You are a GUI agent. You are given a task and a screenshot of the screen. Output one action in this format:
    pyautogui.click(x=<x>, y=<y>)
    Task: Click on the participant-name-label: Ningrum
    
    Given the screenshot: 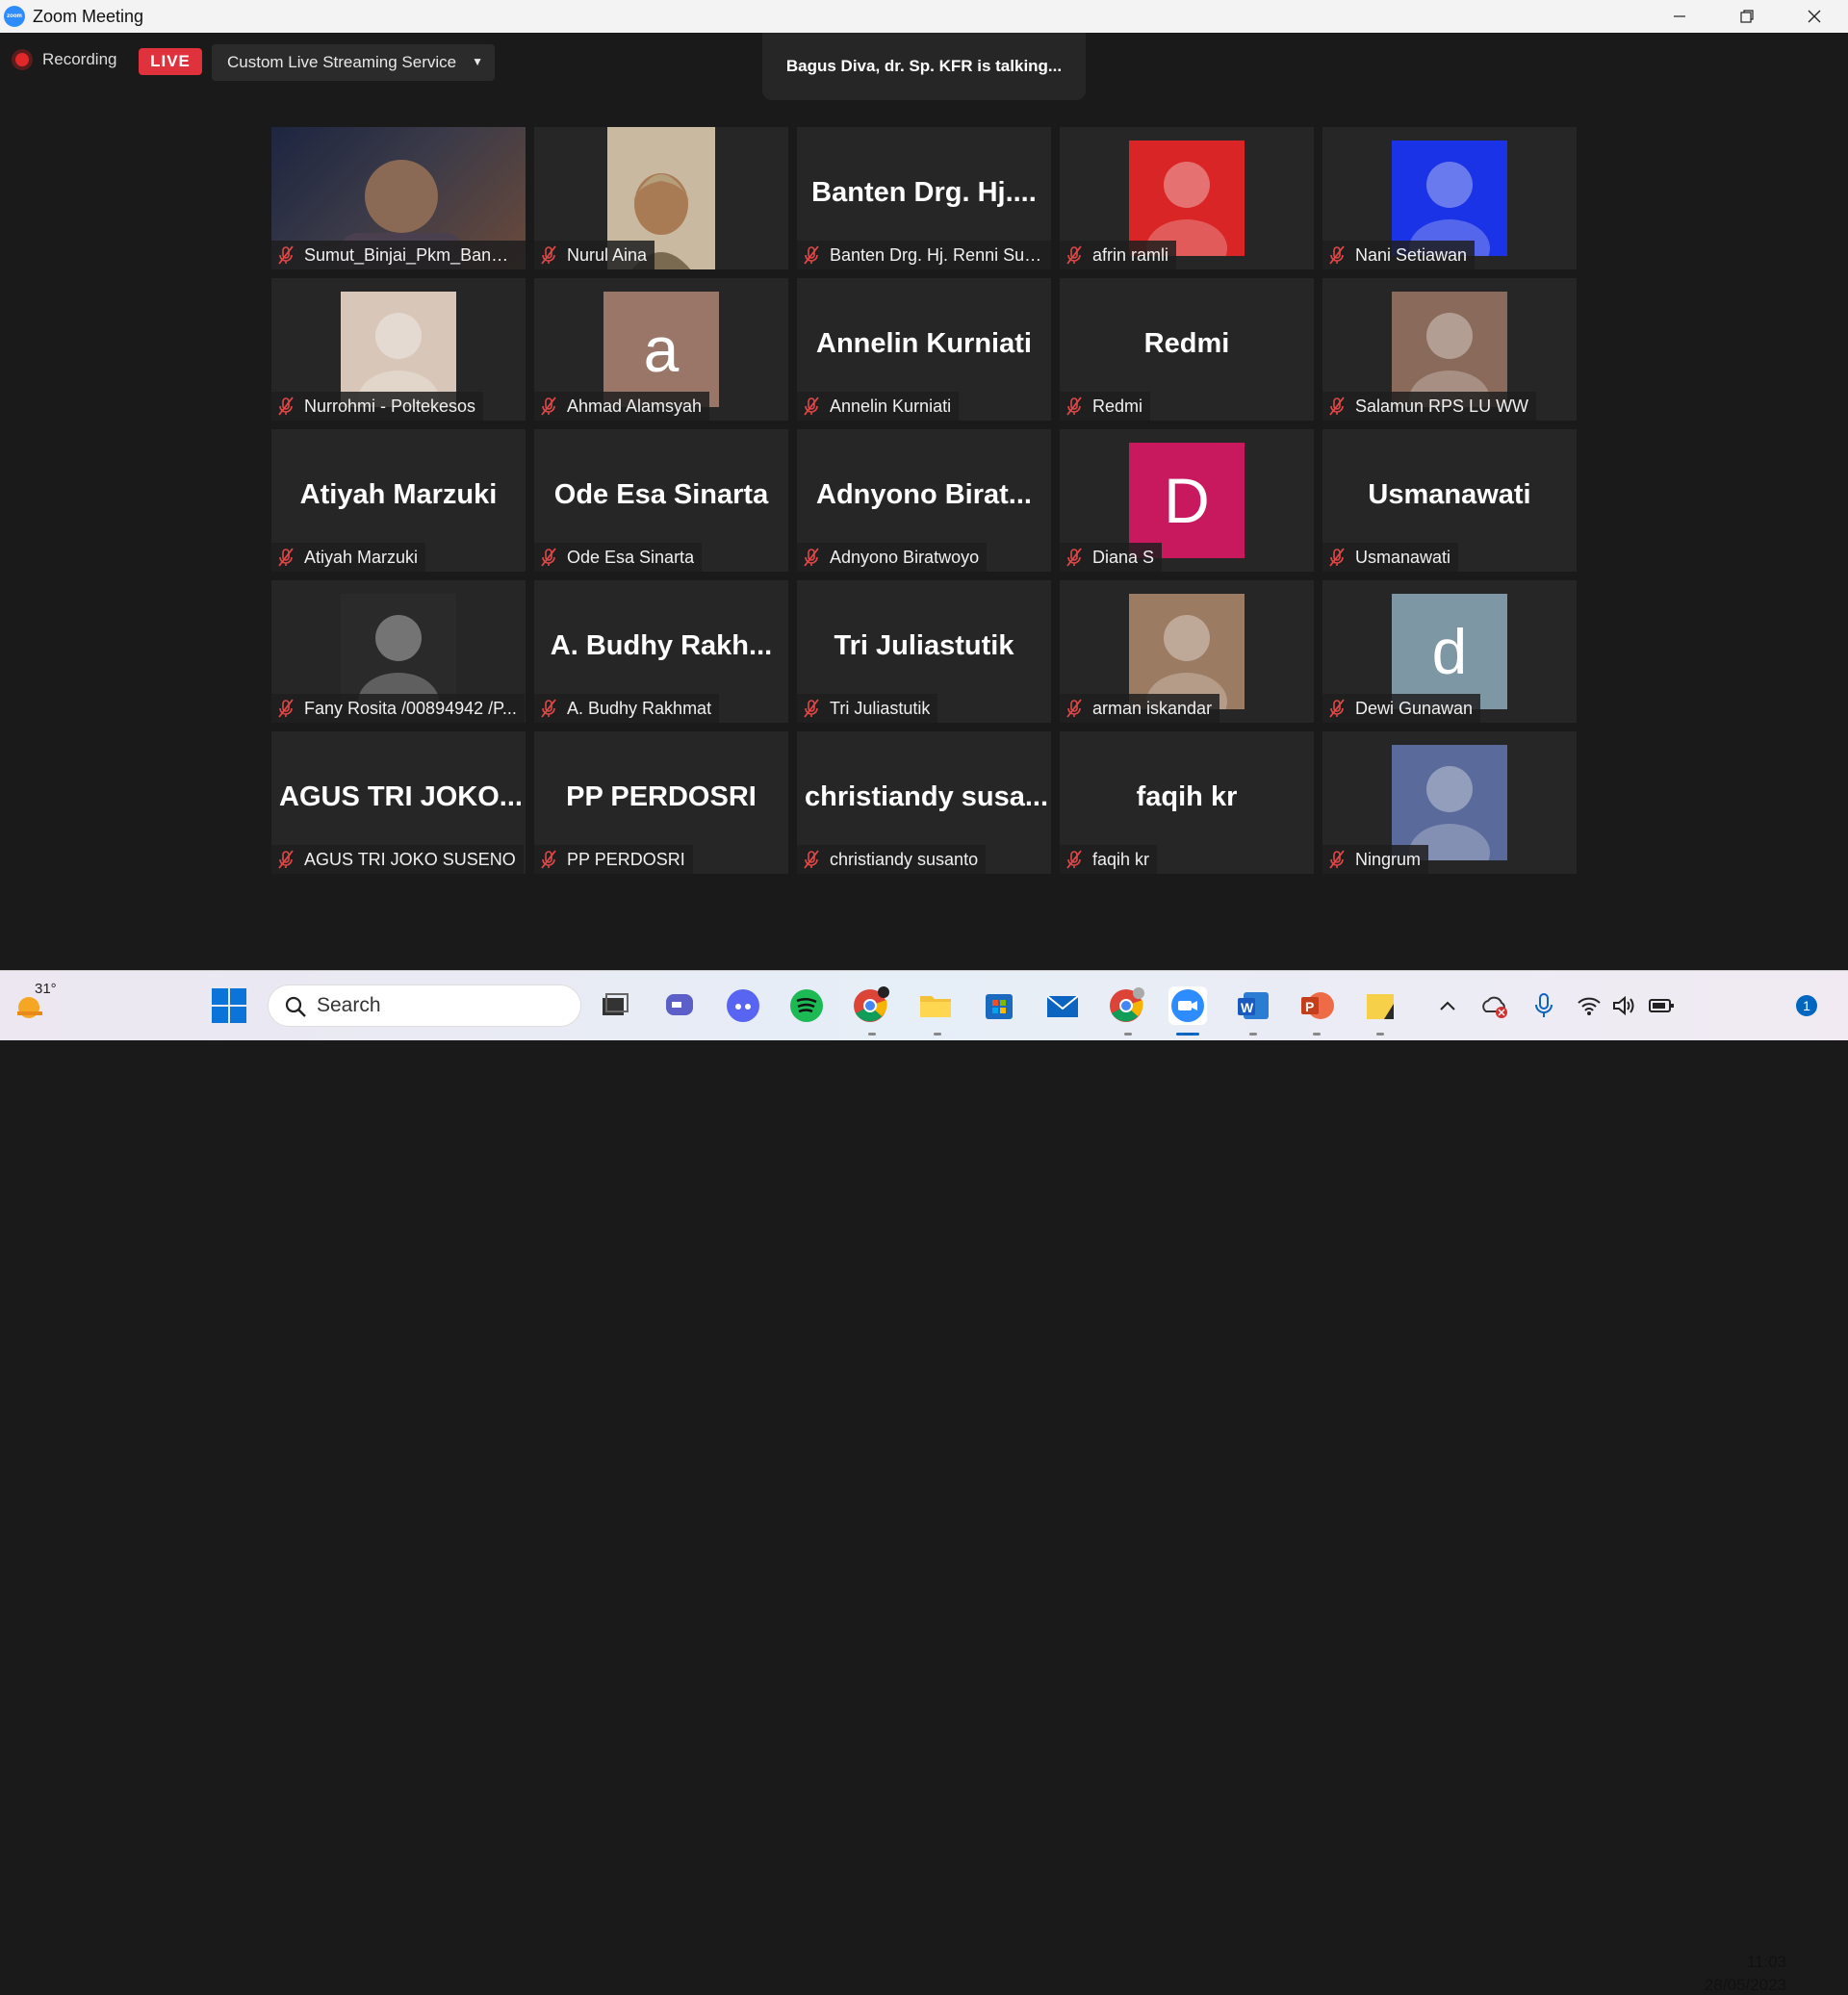 What is the action you would take?
    pyautogui.click(x=1375, y=859)
    